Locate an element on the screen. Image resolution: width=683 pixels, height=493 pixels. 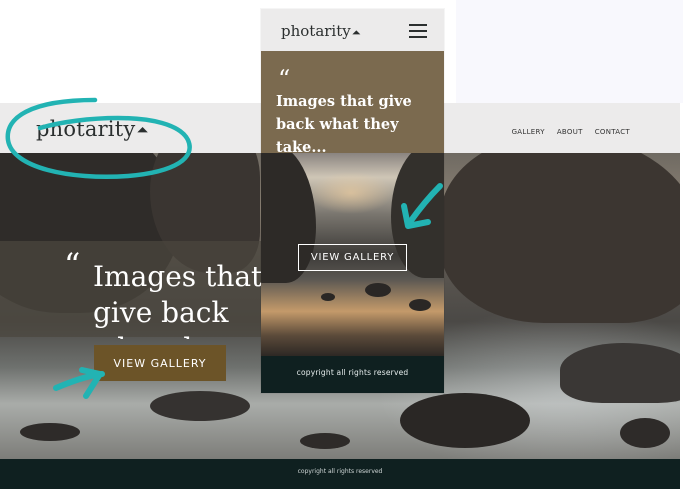
mobile-header: photarity⏶ is located at coordinates (352, 30).